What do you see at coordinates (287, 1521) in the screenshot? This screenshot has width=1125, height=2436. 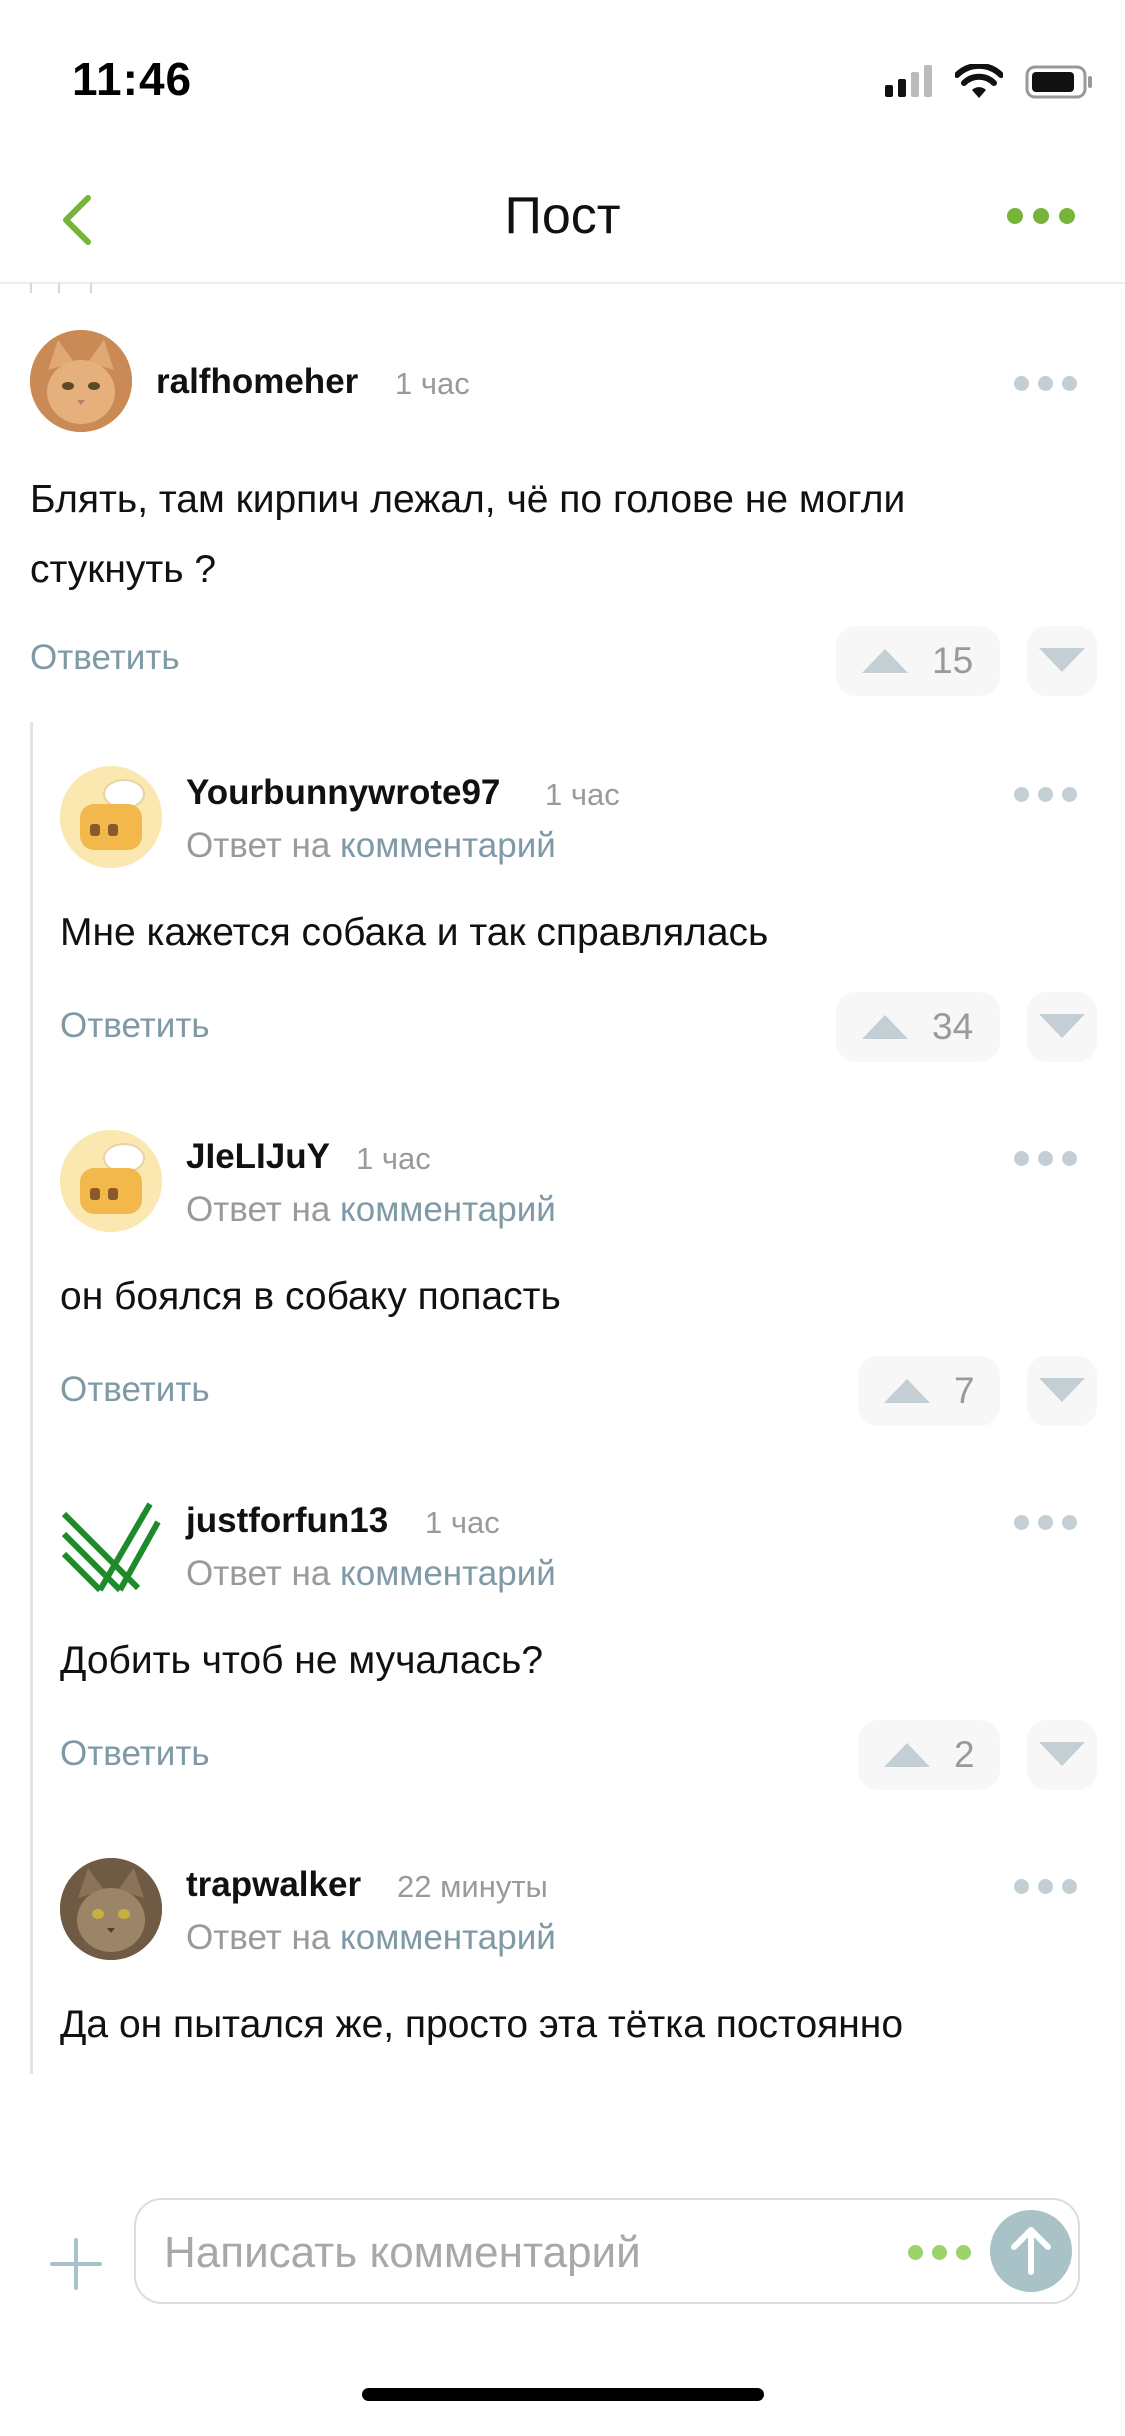 I see `username: justforfun13` at bounding box center [287, 1521].